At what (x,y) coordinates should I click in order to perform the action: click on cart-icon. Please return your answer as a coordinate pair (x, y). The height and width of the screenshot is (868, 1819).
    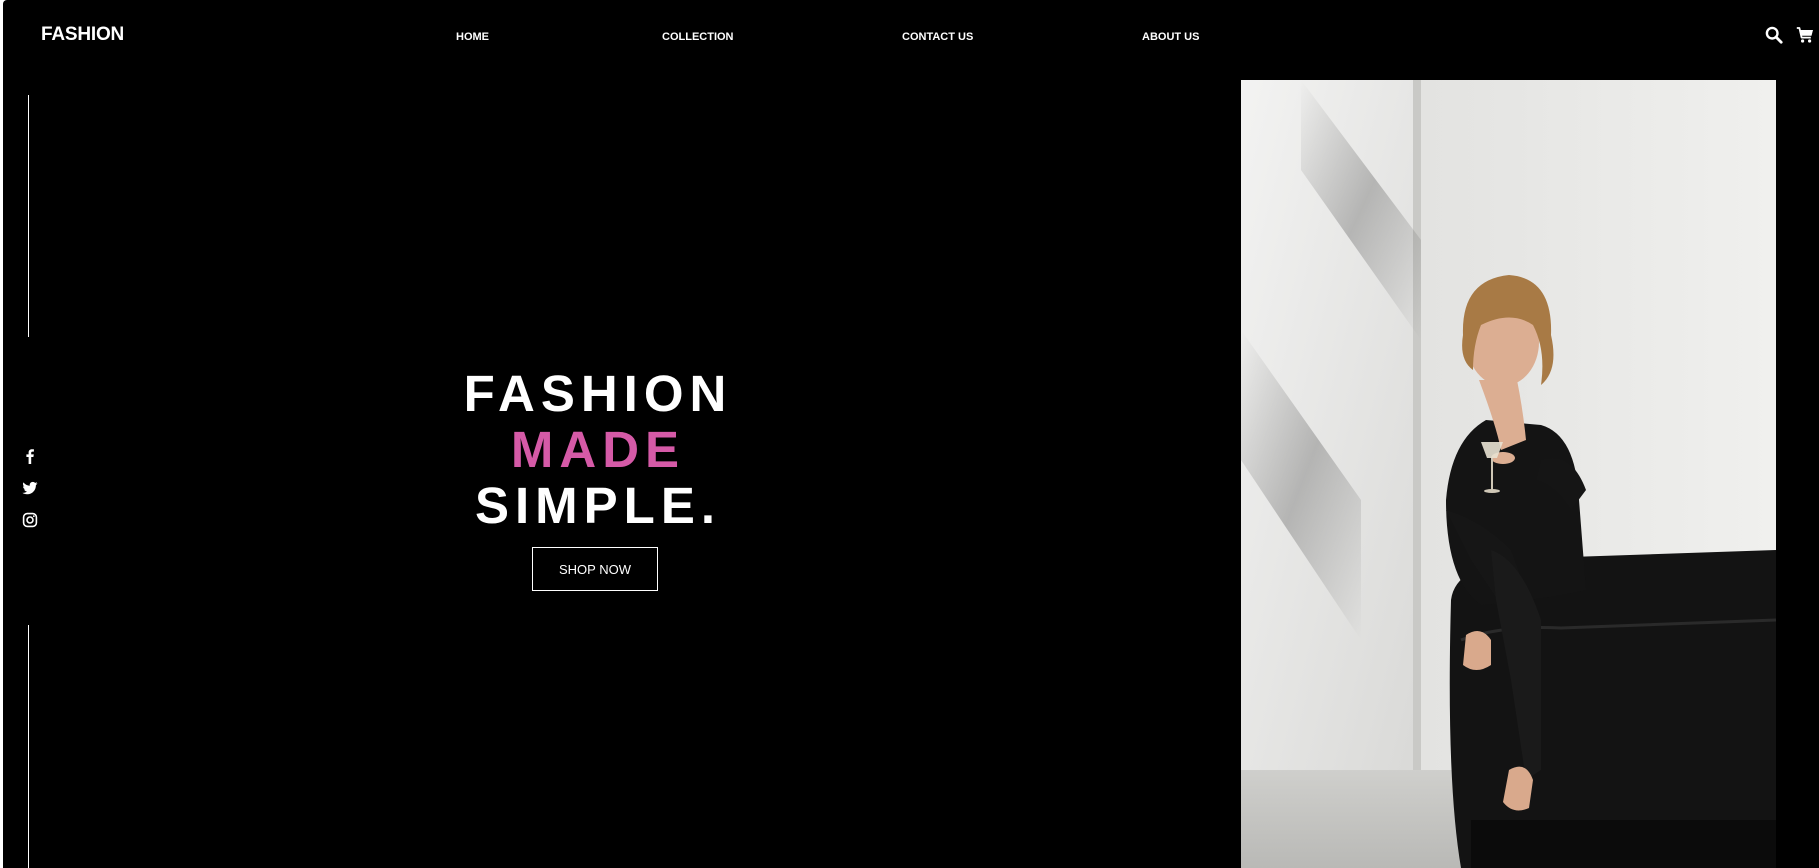
    Looking at the image, I should click on (1805, 35).